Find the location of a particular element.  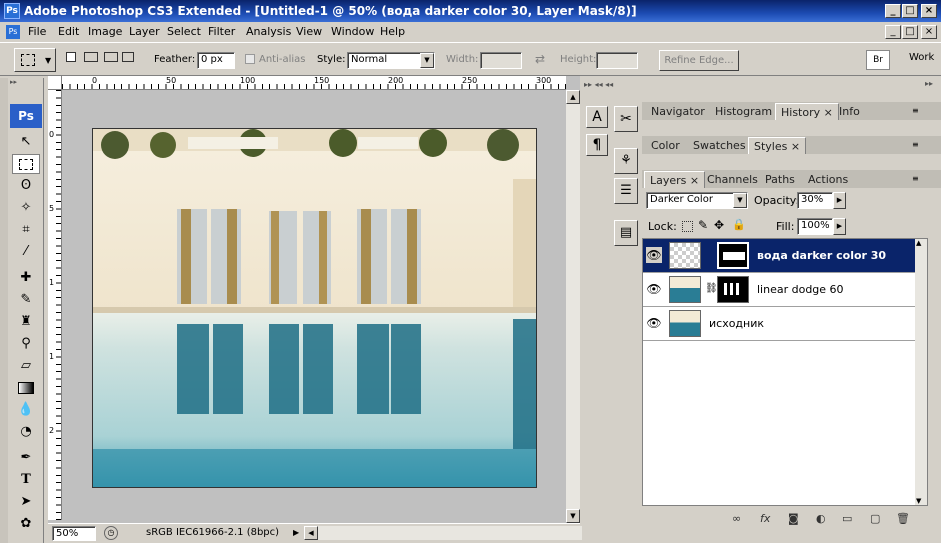

tab-channels: Channels is located at coordinates (732, 179).